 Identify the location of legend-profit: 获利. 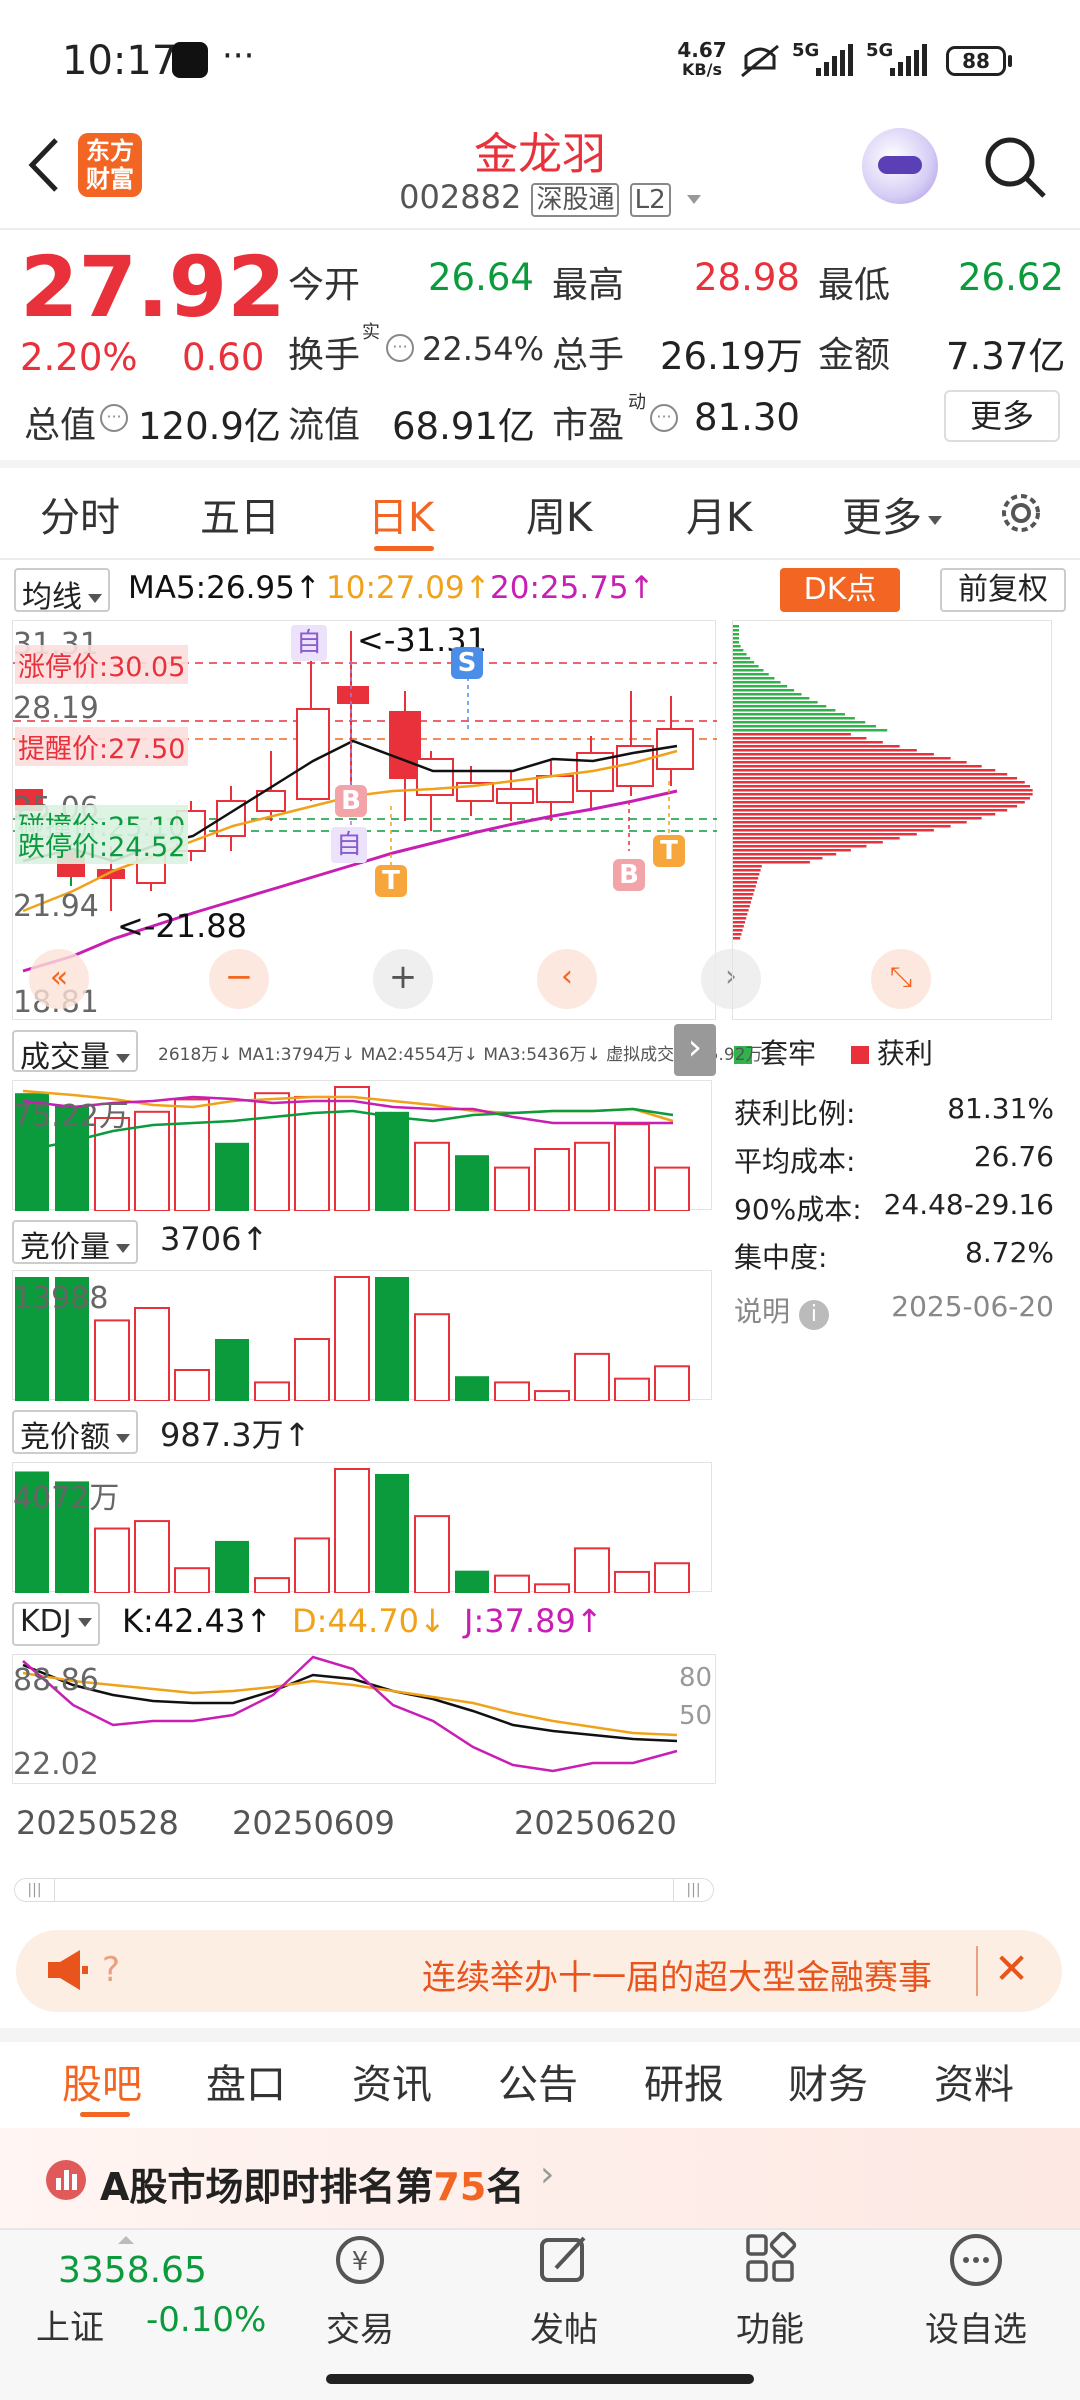
(904, 1053).